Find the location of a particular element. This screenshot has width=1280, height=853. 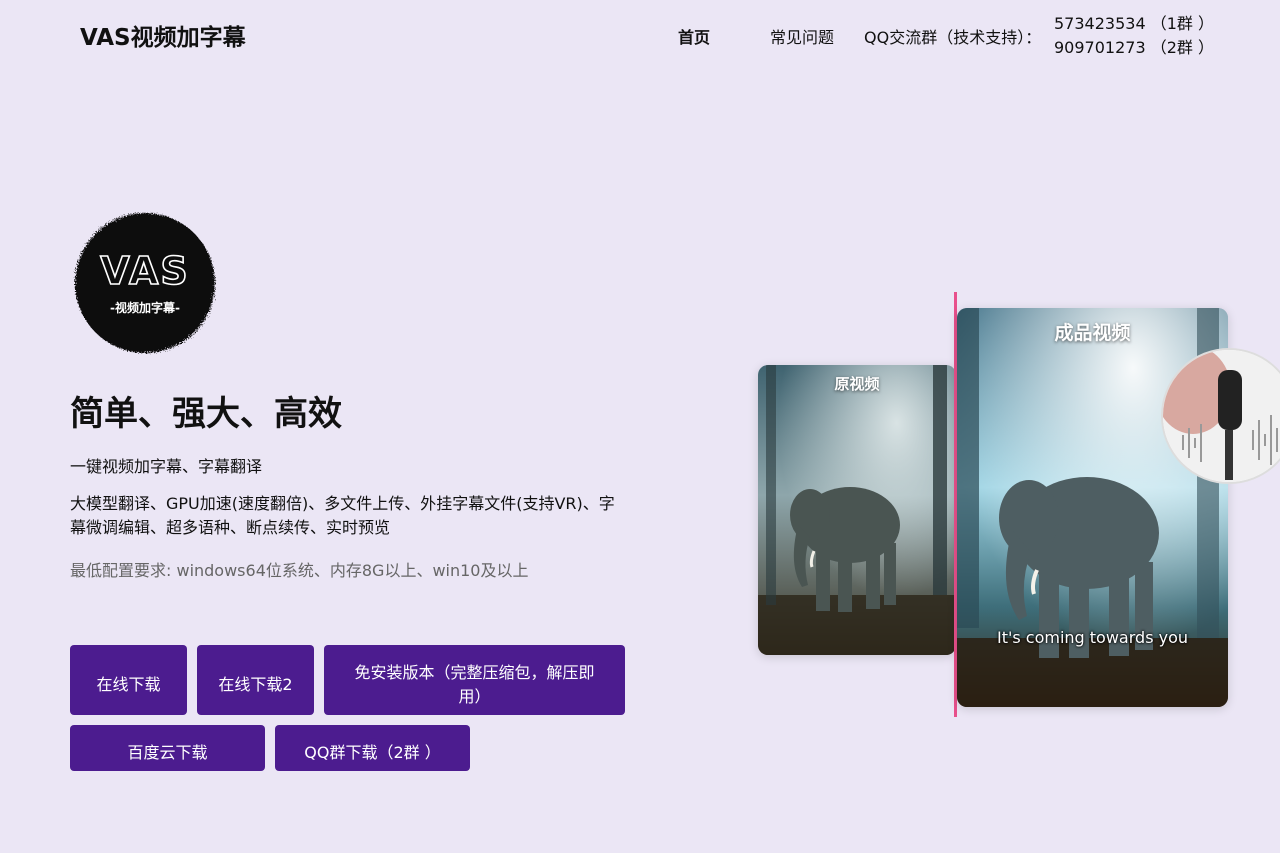

nav-faq-link: 常见问题 is located at coordinates (802, 36).